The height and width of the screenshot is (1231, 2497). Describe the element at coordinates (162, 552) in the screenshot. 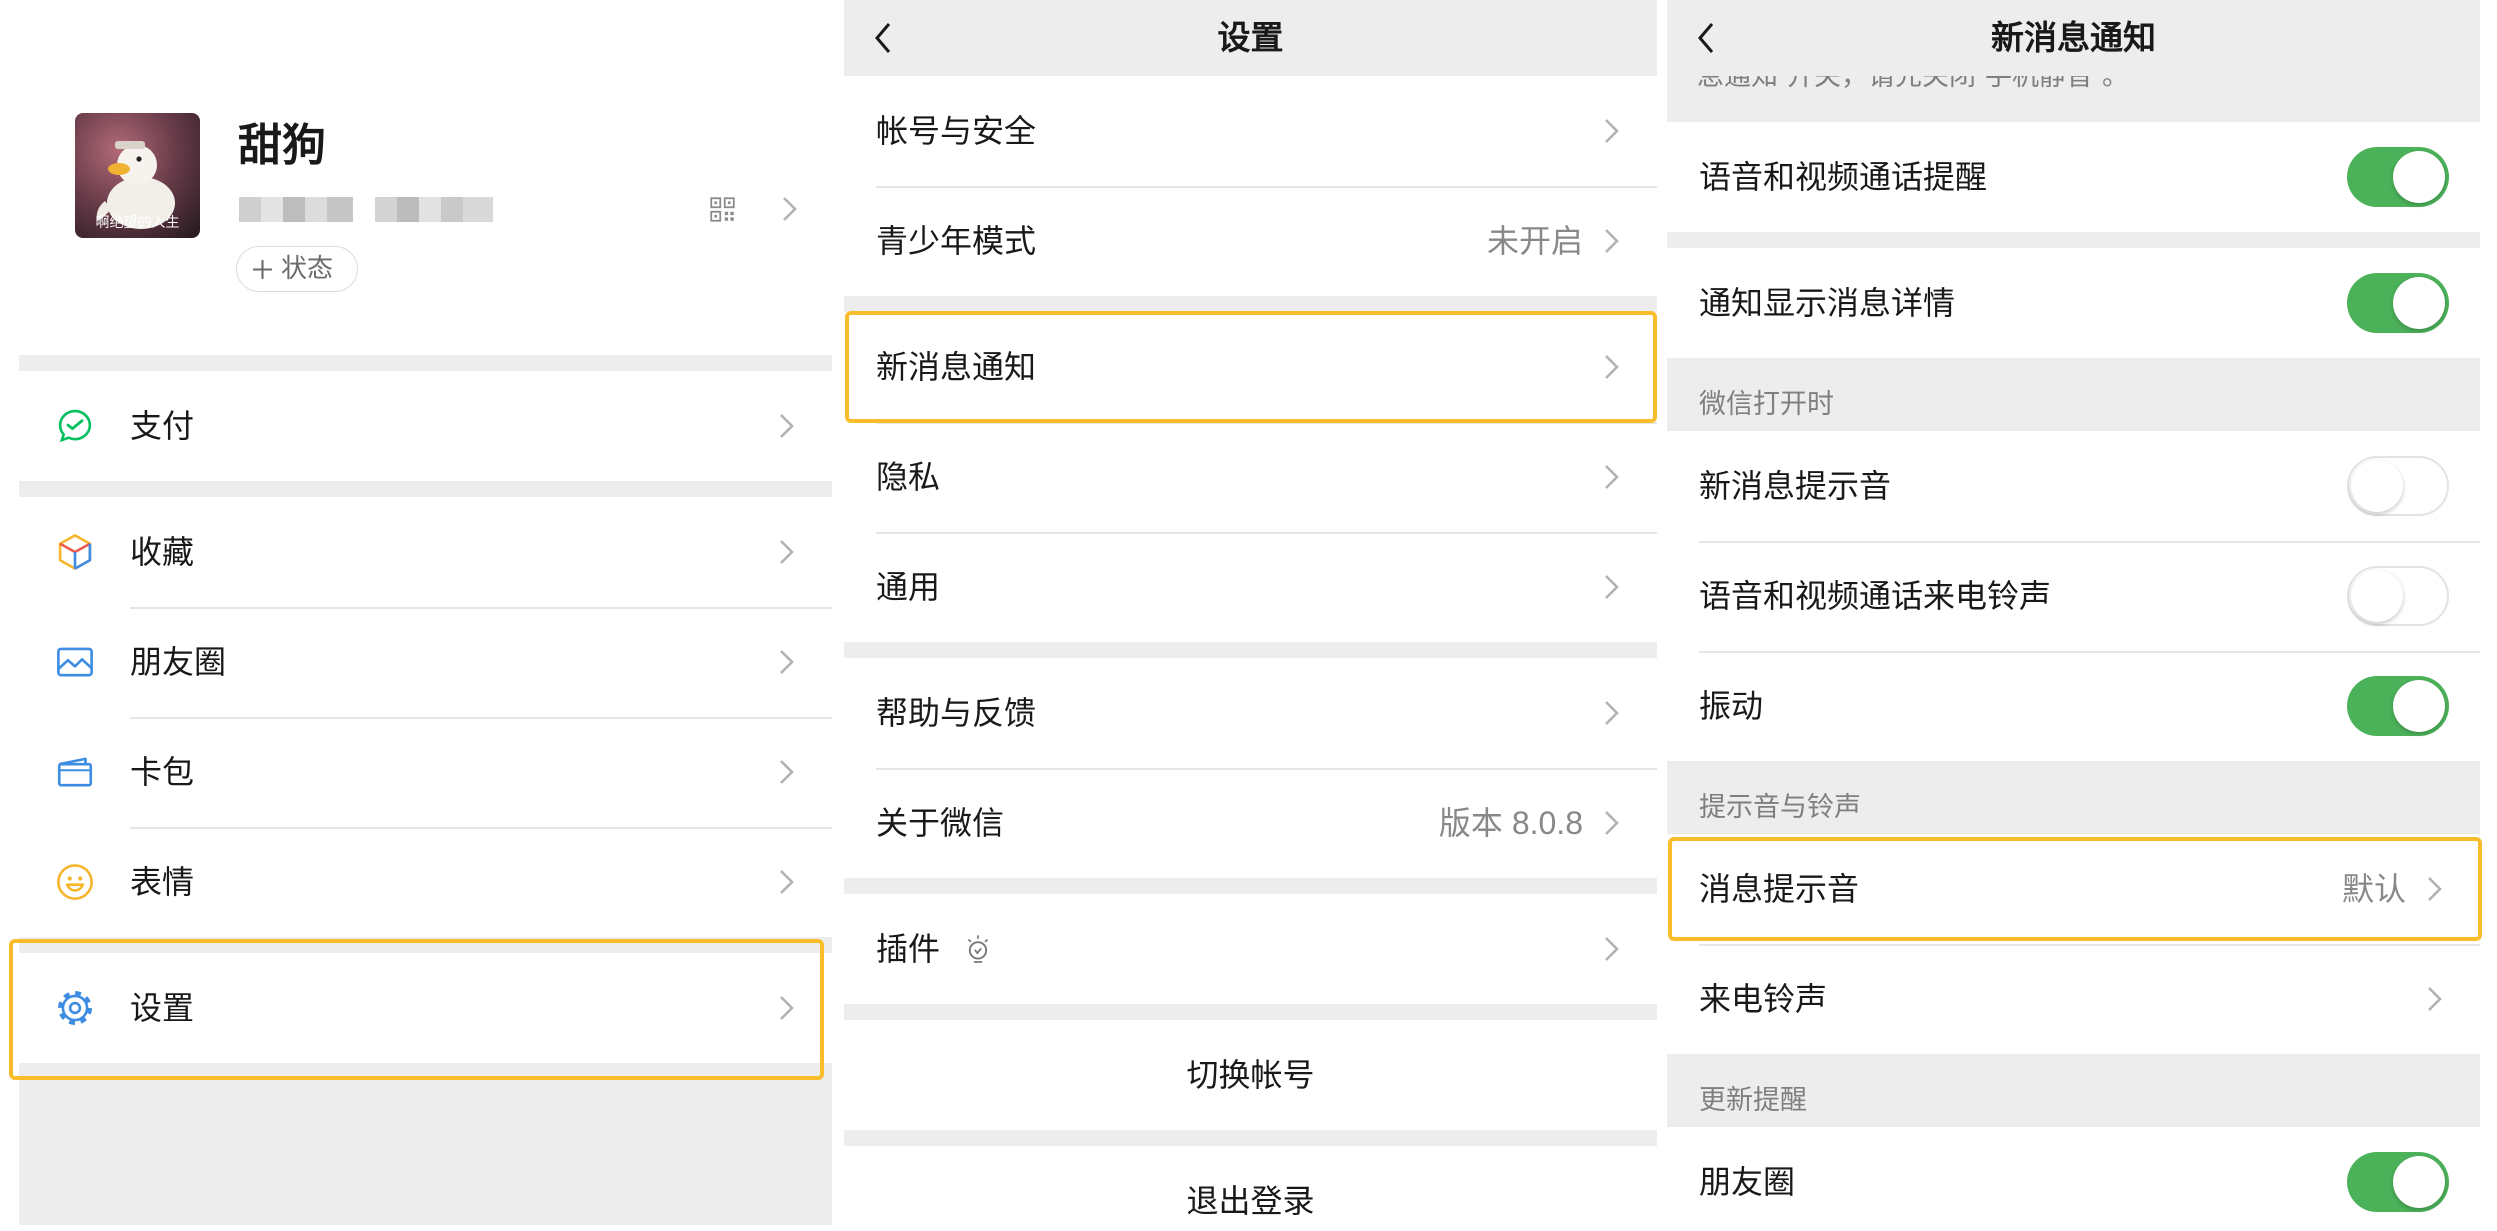

I see `menu-item-label: 收藏` at that location.